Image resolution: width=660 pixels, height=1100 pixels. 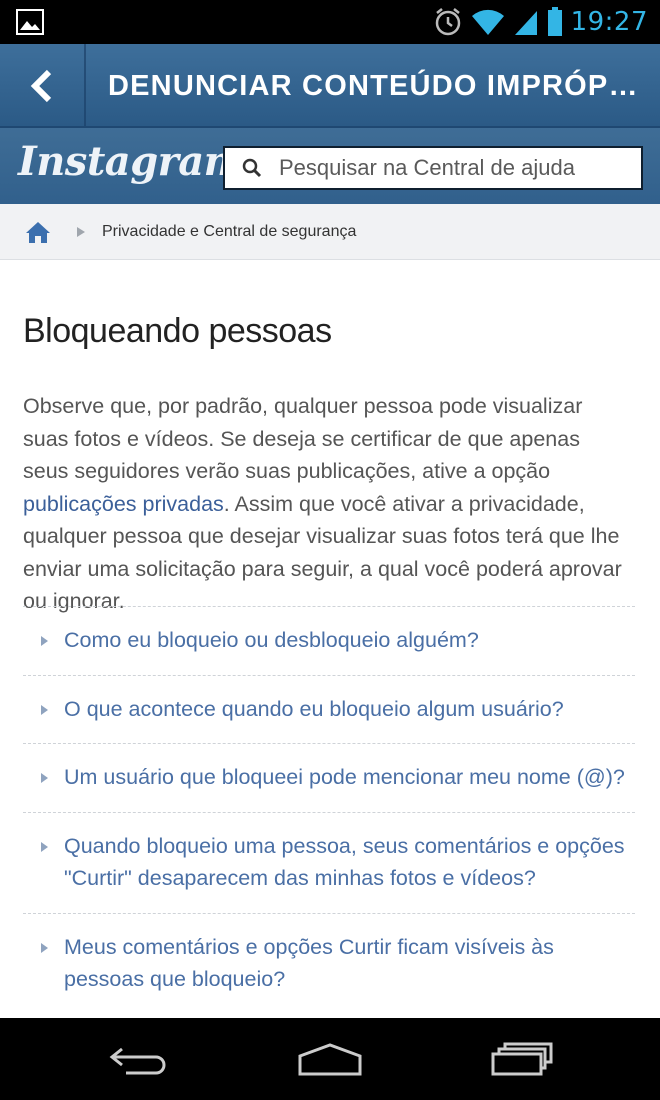 I want to click on search-input, so click(x=454, y=168).